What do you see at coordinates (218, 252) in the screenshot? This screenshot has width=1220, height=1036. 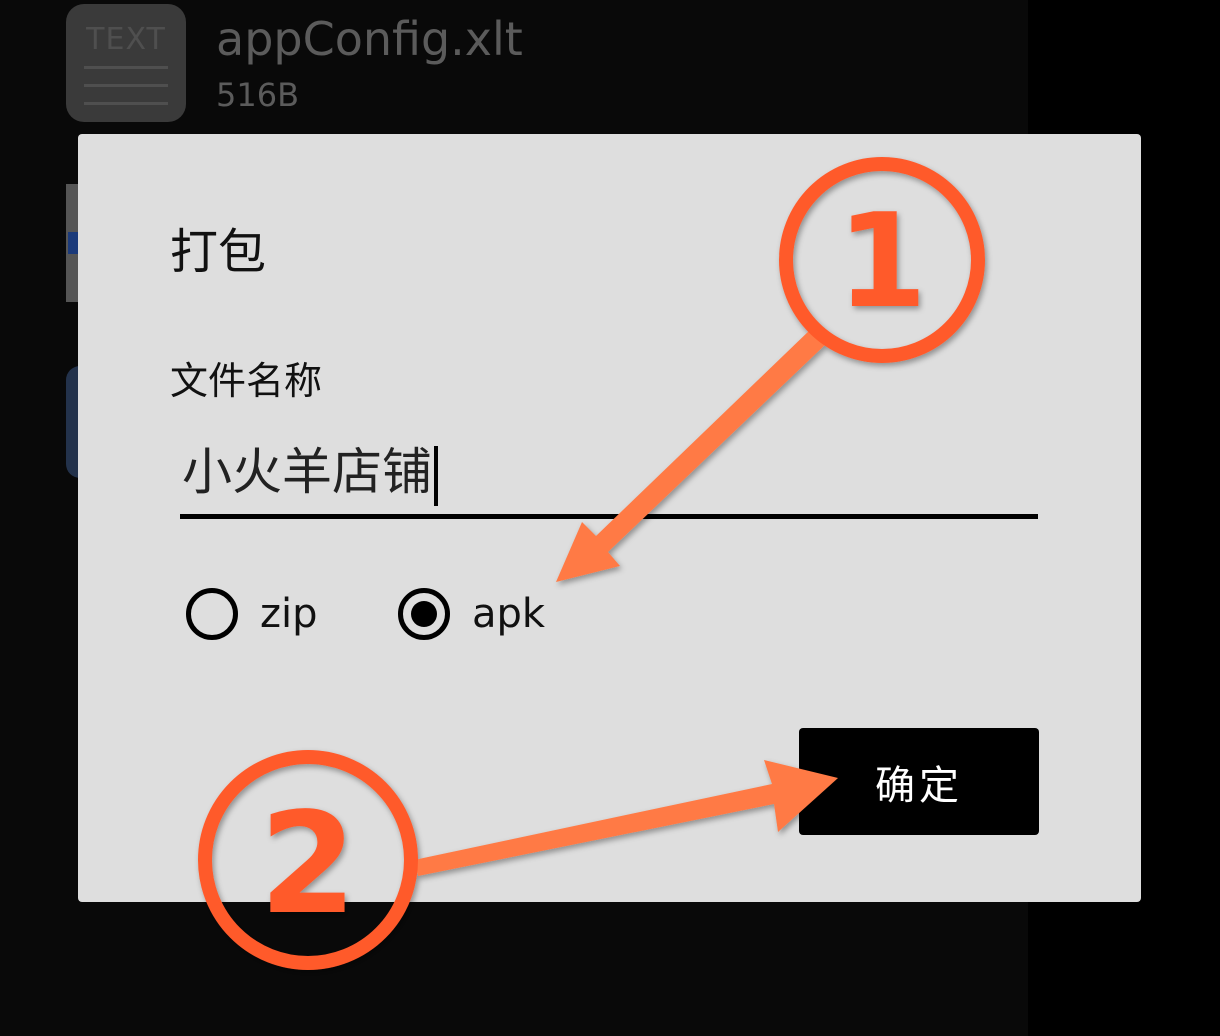 I see `dialog-title: 打包` at bounding box center [218, 252].